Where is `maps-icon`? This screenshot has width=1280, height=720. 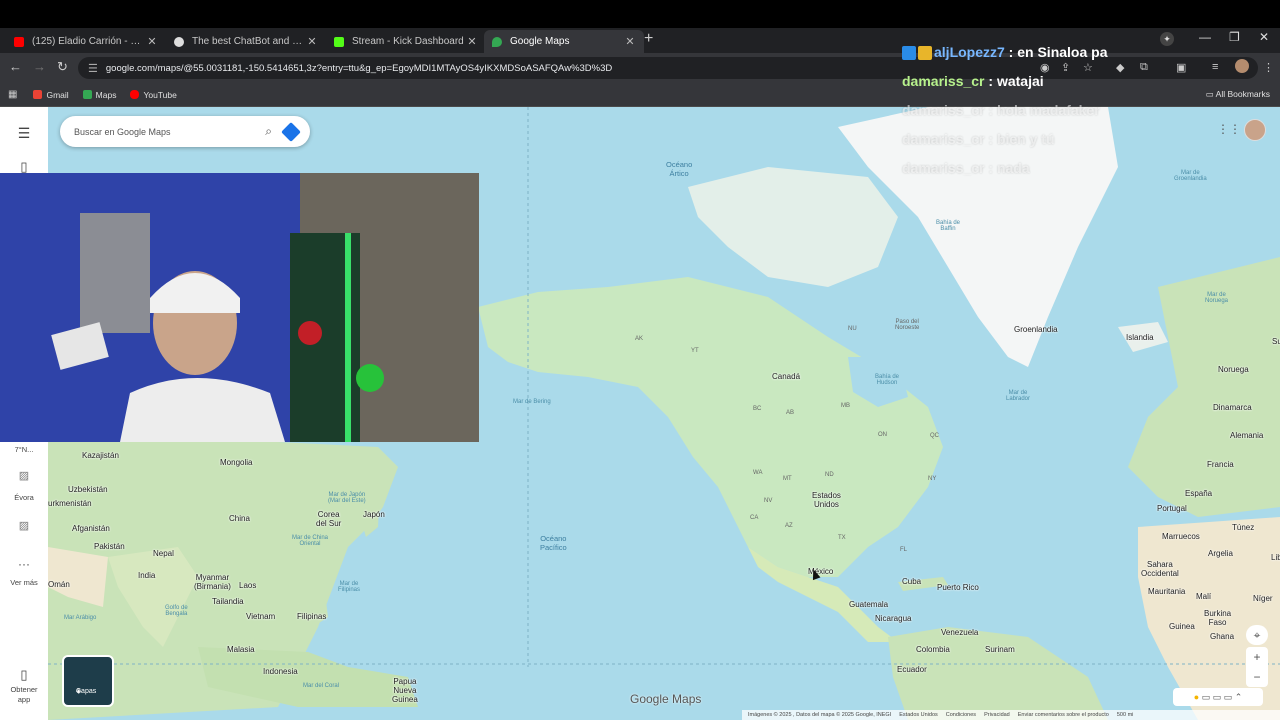
maps-icon is located at coordinates (87, 94).